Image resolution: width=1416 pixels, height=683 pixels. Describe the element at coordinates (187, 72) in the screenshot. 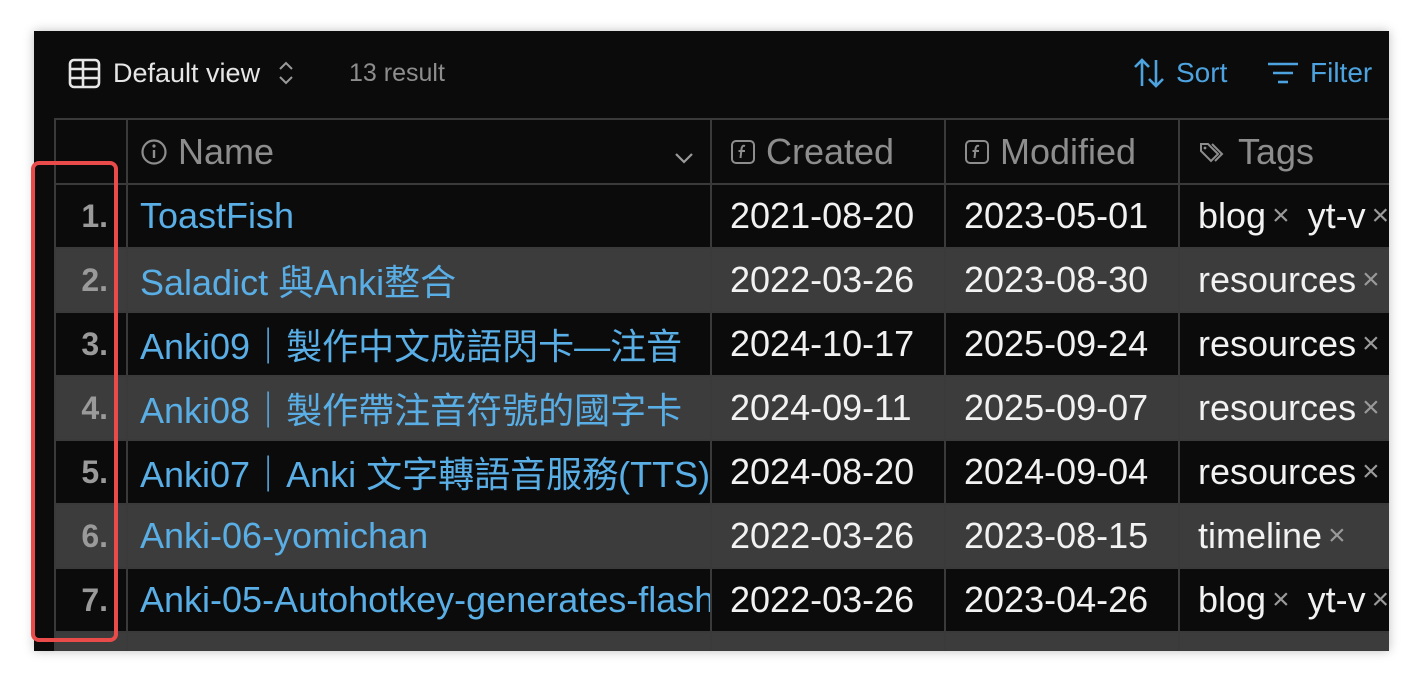

I see `view-name: Default view` at that location.